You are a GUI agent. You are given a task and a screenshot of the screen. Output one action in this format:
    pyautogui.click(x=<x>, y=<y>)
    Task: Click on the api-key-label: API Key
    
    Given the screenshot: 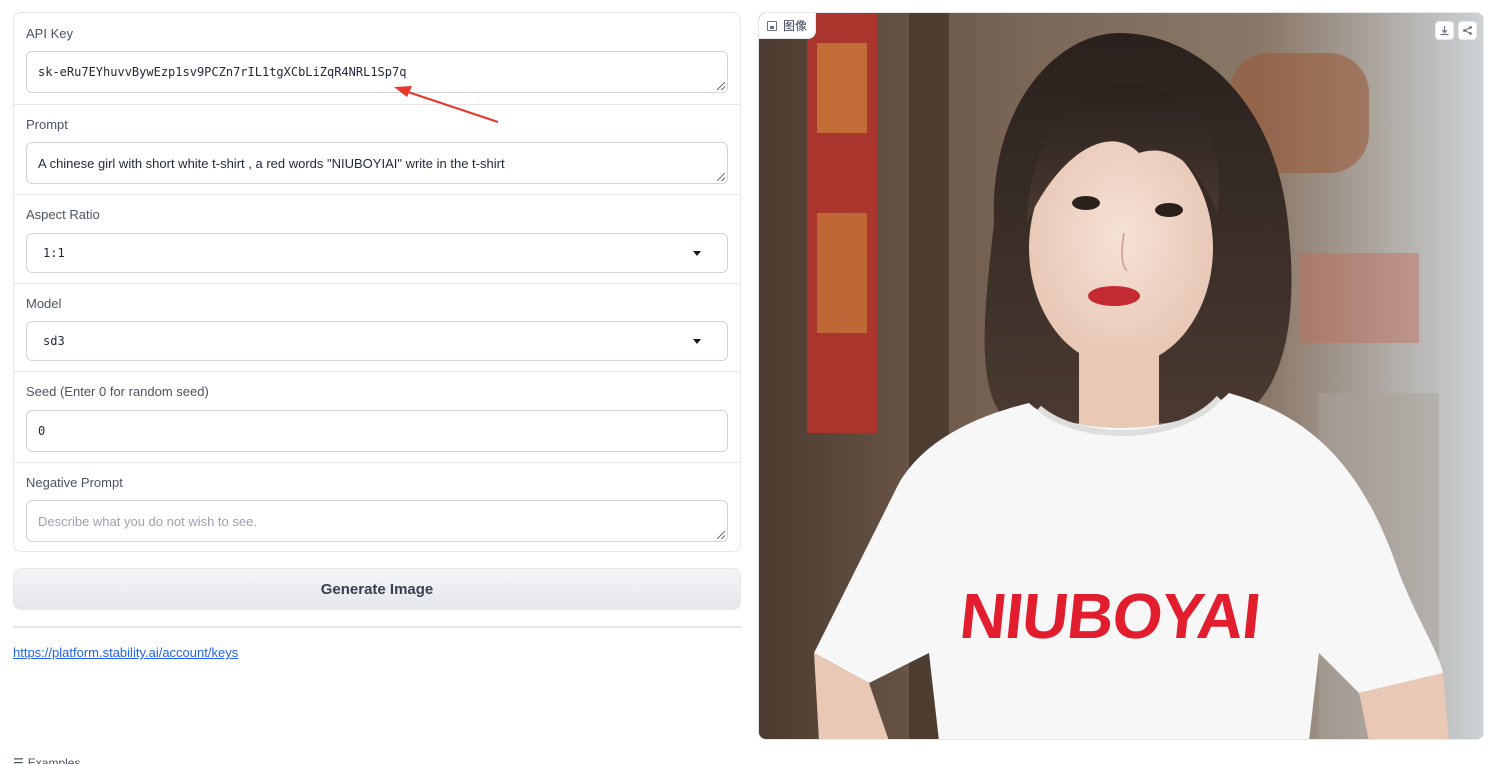 What is the action you would take?
    pyautogui.click(x=49, y=33)
    